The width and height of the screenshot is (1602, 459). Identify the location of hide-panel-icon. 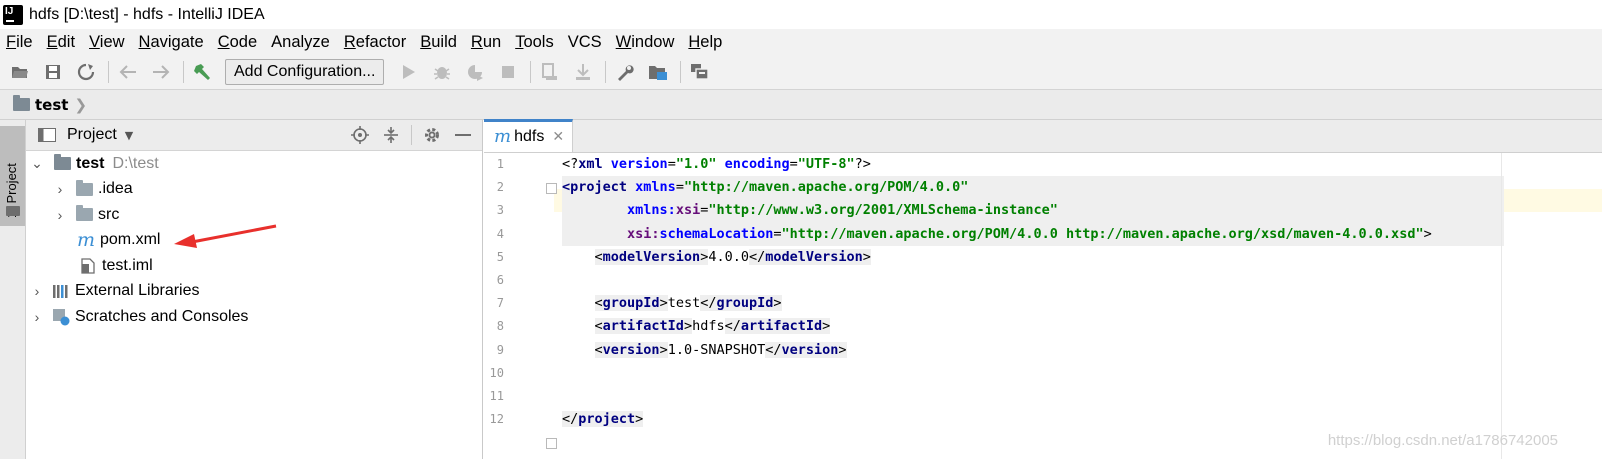
(463, 135).